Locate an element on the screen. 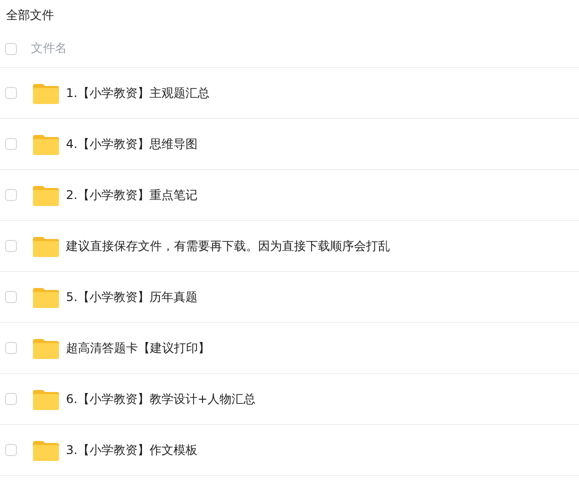 The image size is (579, 488). page-title: 全部文件 is located at coordinates (30, 15).